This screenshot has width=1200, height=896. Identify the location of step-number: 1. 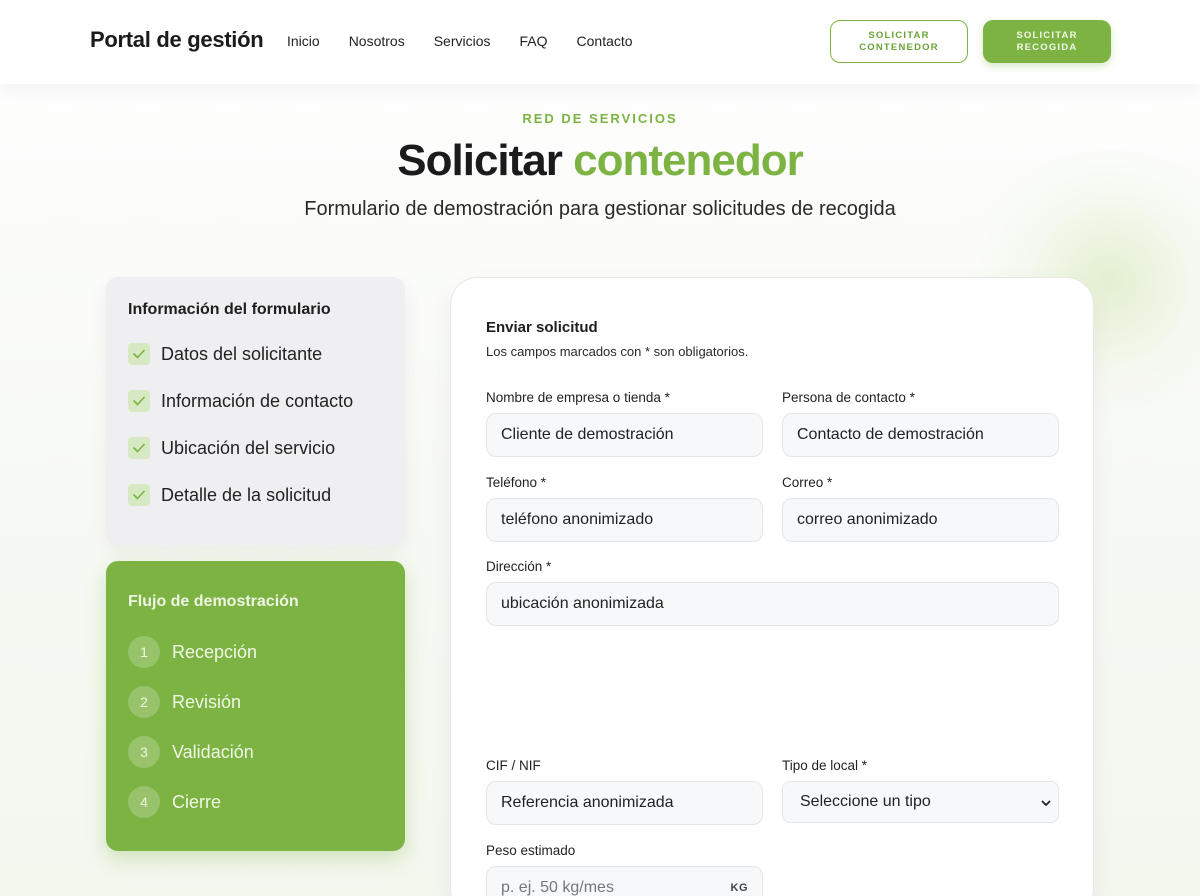
(144, 652).